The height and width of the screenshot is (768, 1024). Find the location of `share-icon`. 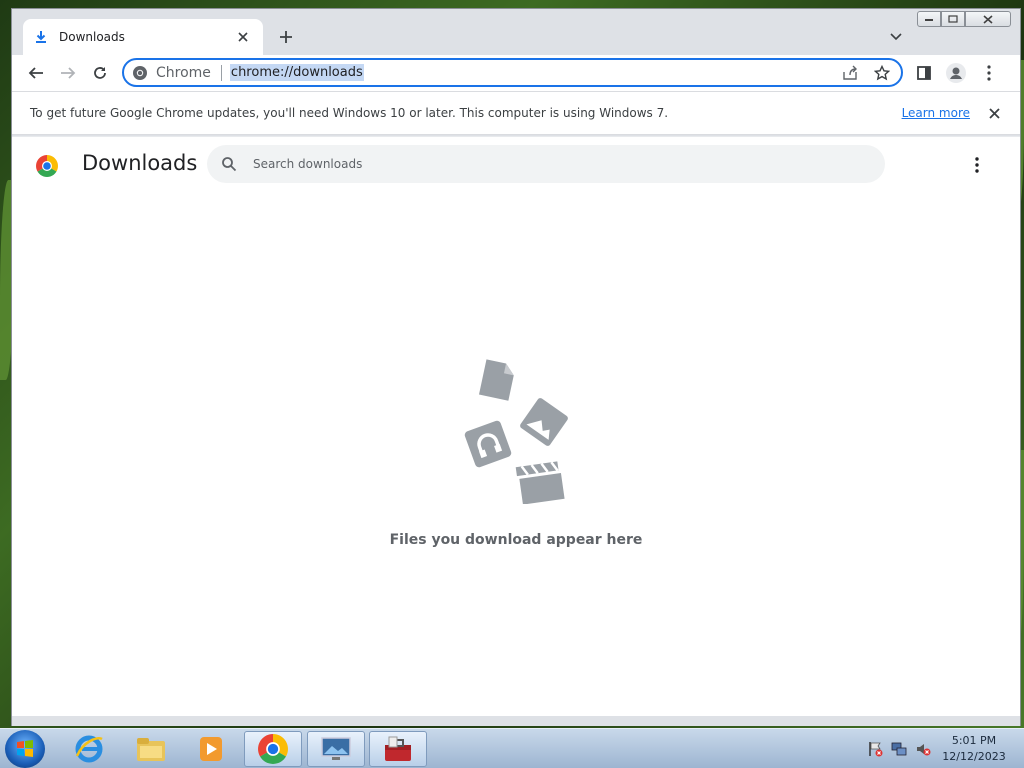

share-icon is located at coordinates (850, 73).